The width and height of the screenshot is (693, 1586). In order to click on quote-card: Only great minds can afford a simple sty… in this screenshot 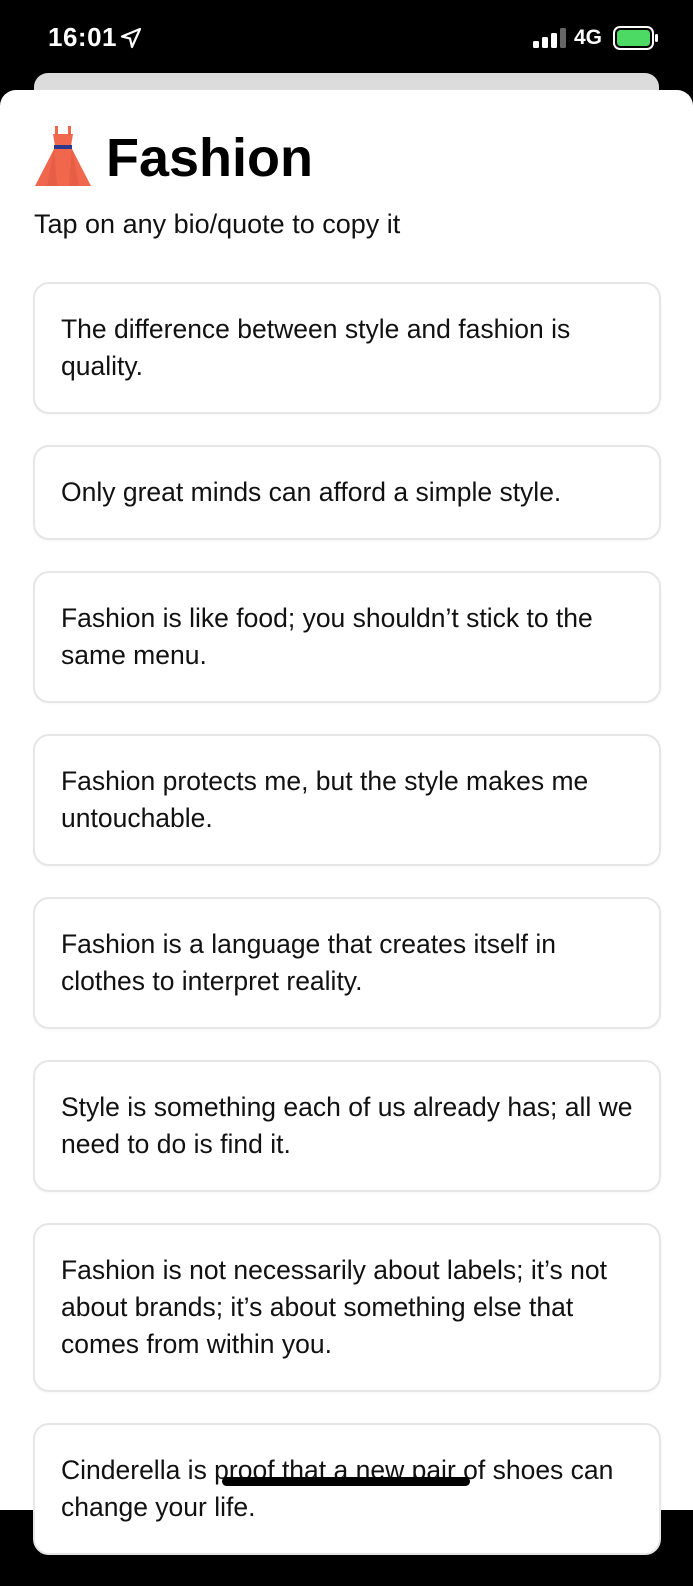, I will do `click(347, 492)`.